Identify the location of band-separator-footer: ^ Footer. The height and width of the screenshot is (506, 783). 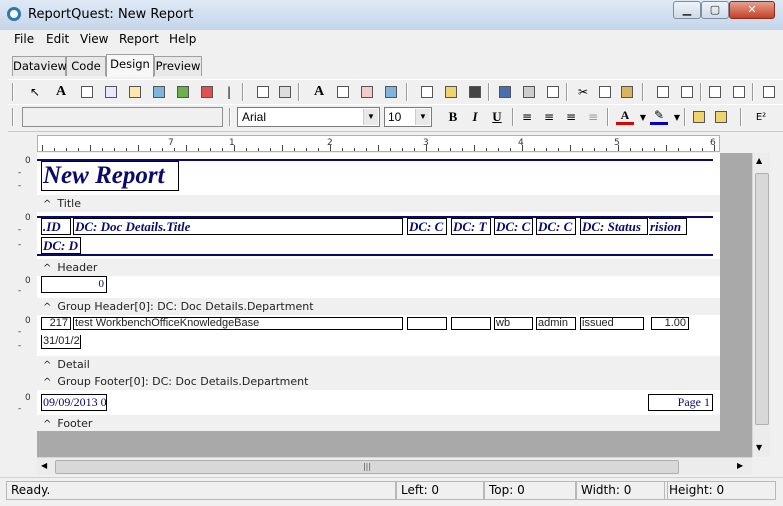
(378, 423).